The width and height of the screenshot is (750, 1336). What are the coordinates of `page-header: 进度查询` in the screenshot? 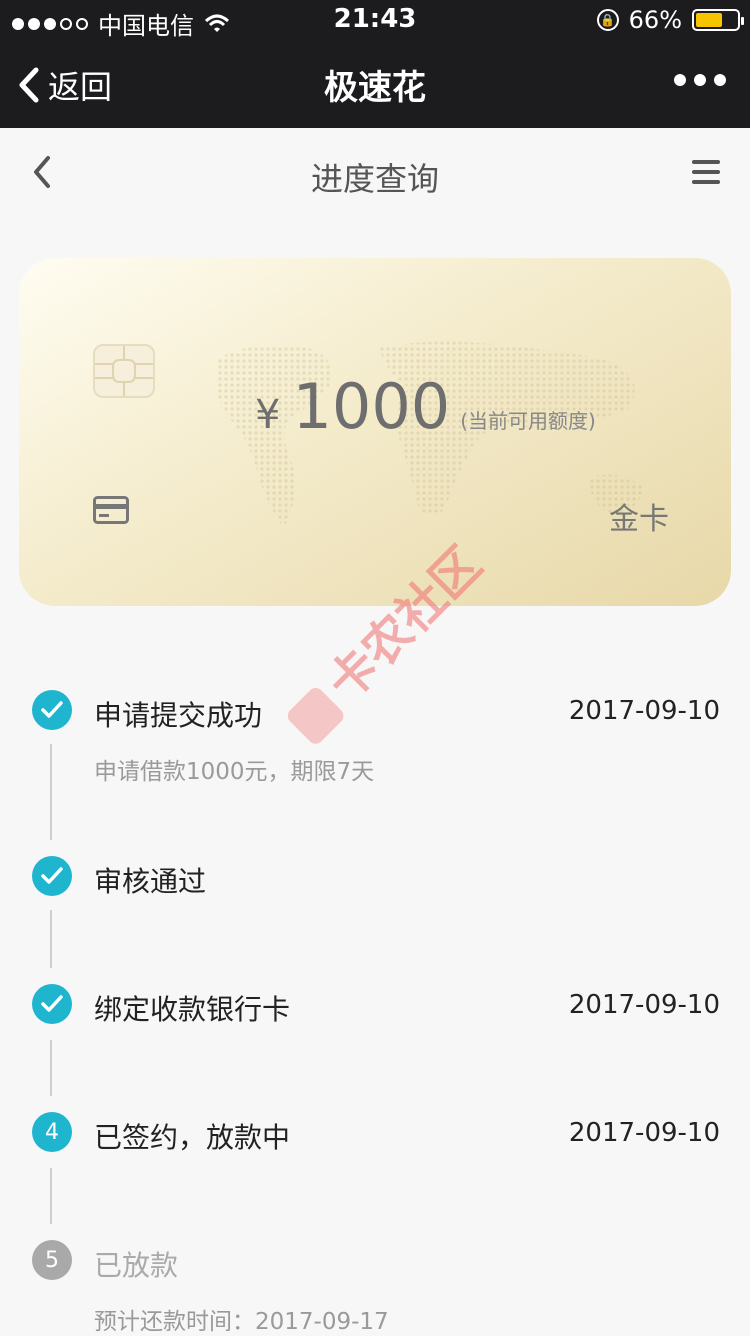 It's located at (375, 174).